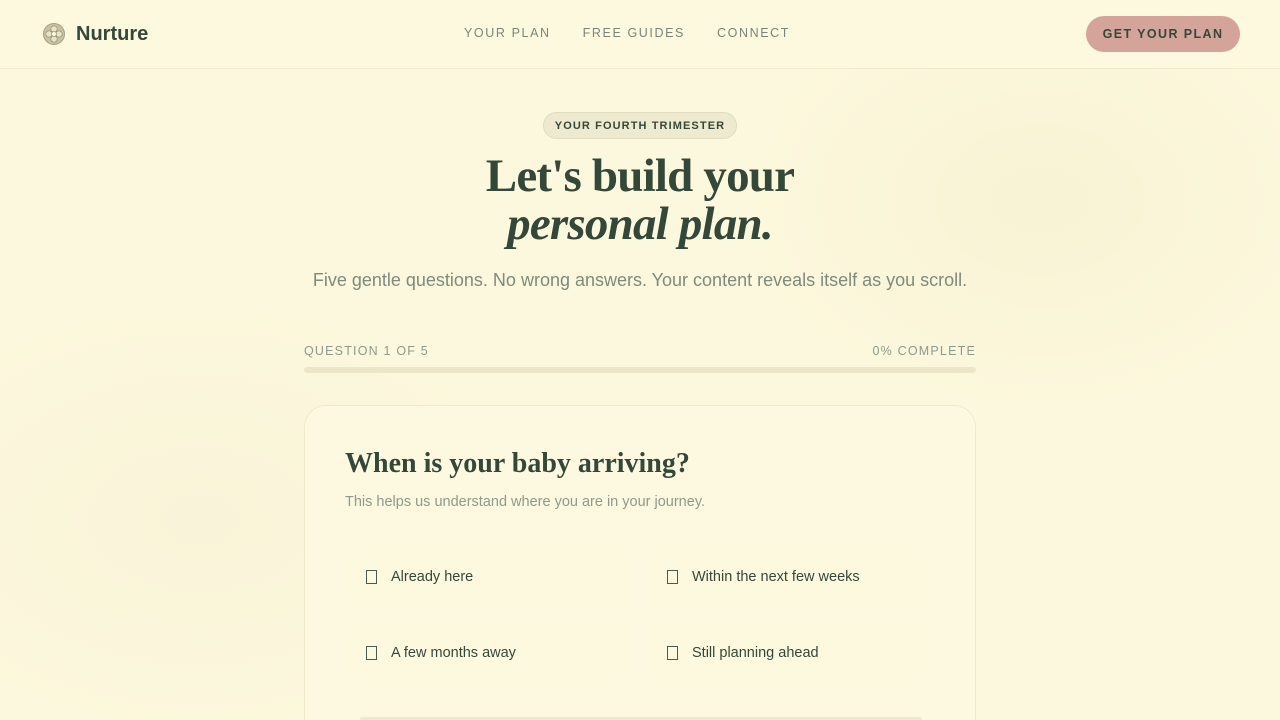 The width and height of the screenshot is (1280, 720). I want to click on option-planning-ahead: Still planning ahead, so click(789, 653).